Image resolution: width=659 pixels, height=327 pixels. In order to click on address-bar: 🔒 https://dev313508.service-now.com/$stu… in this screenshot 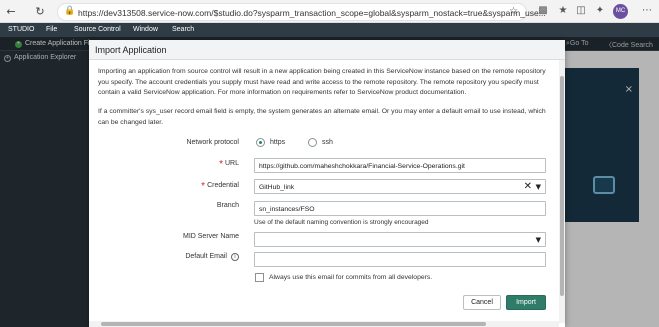, I will do `click(301, 12)`.